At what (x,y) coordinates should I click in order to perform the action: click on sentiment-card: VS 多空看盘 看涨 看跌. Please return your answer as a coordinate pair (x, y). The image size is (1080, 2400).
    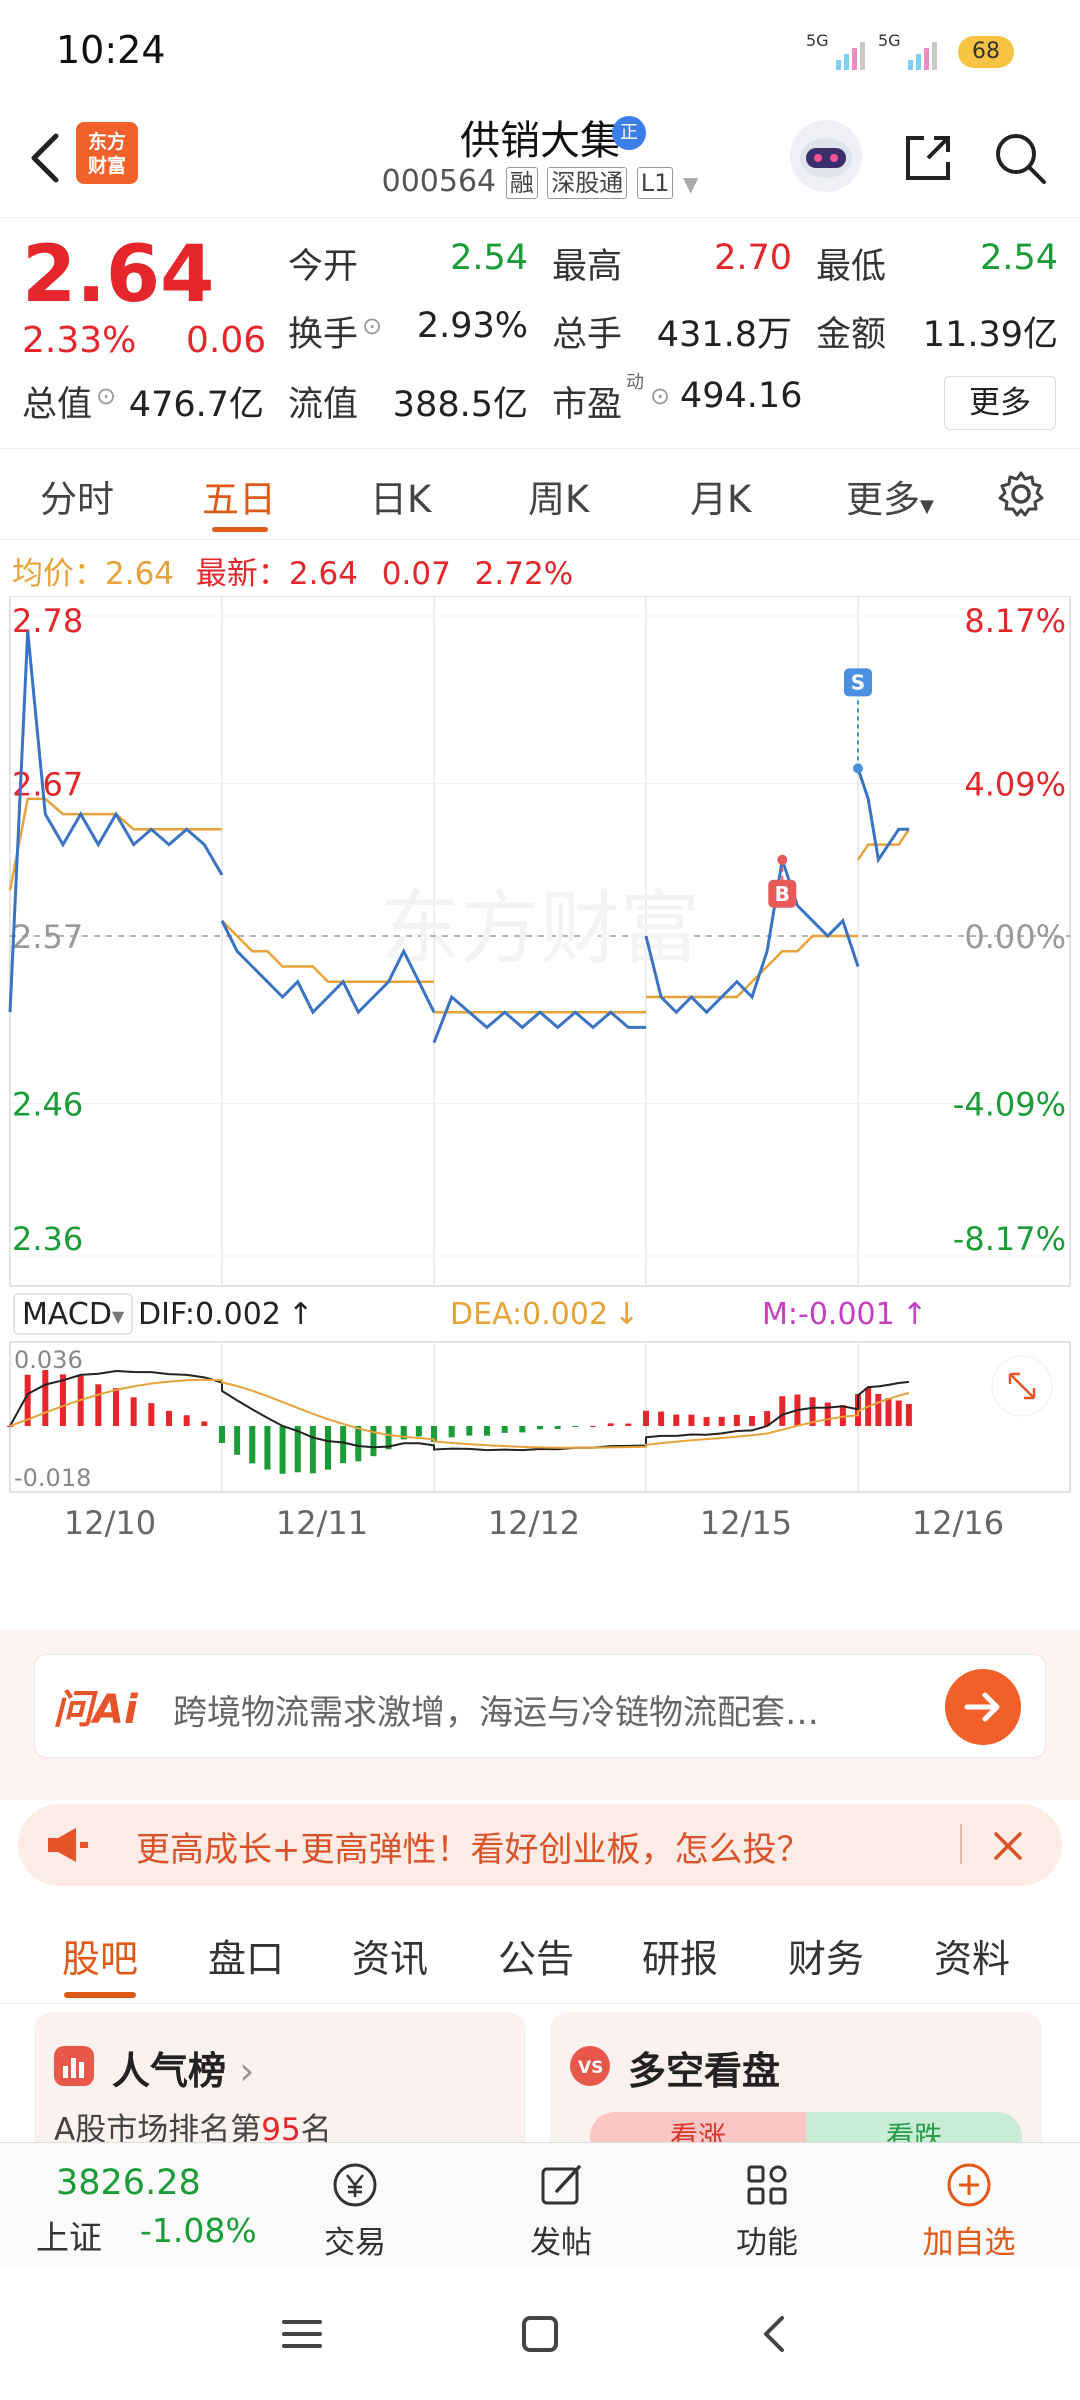
    Looking at the image, I should click on (796, 2077).